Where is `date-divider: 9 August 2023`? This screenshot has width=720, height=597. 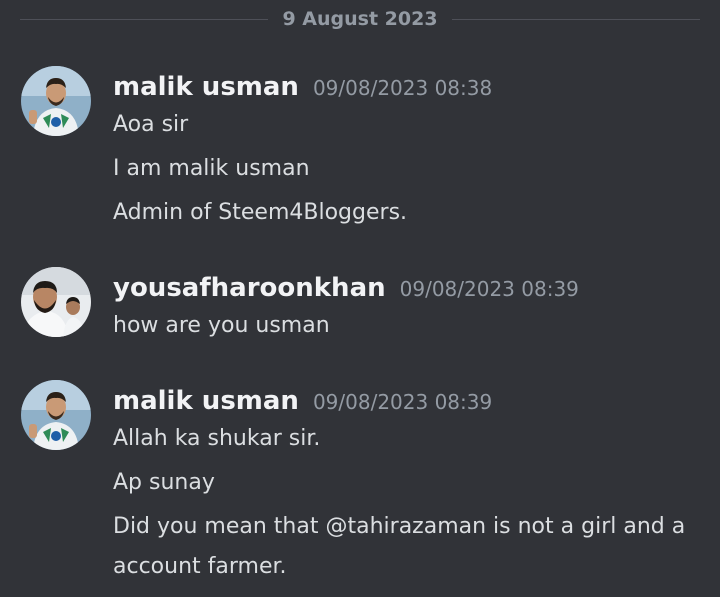 date-divider: 9 August 2023 is located at coordinates (360, 19).